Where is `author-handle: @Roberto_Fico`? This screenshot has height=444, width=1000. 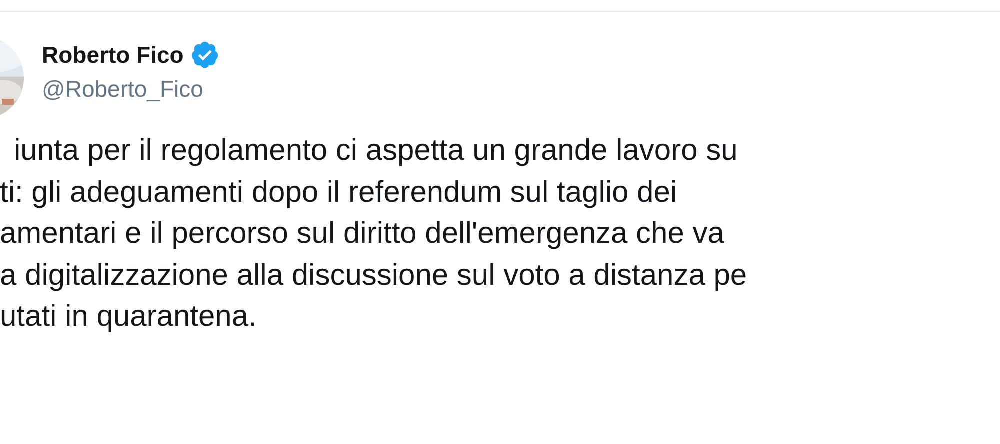 author-handle: @Roberto_Fico is located at coordinates (521, 89).